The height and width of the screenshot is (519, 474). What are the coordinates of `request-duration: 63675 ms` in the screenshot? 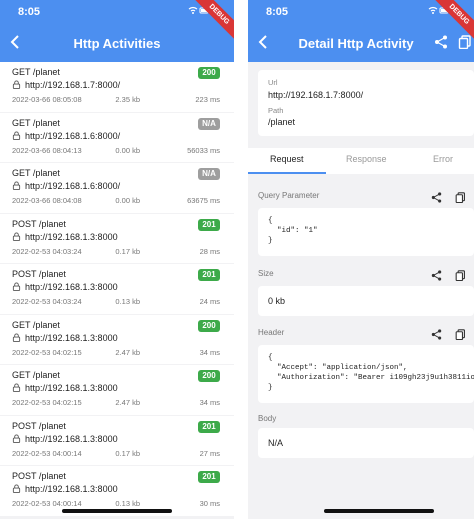 It's located at (203, 200).